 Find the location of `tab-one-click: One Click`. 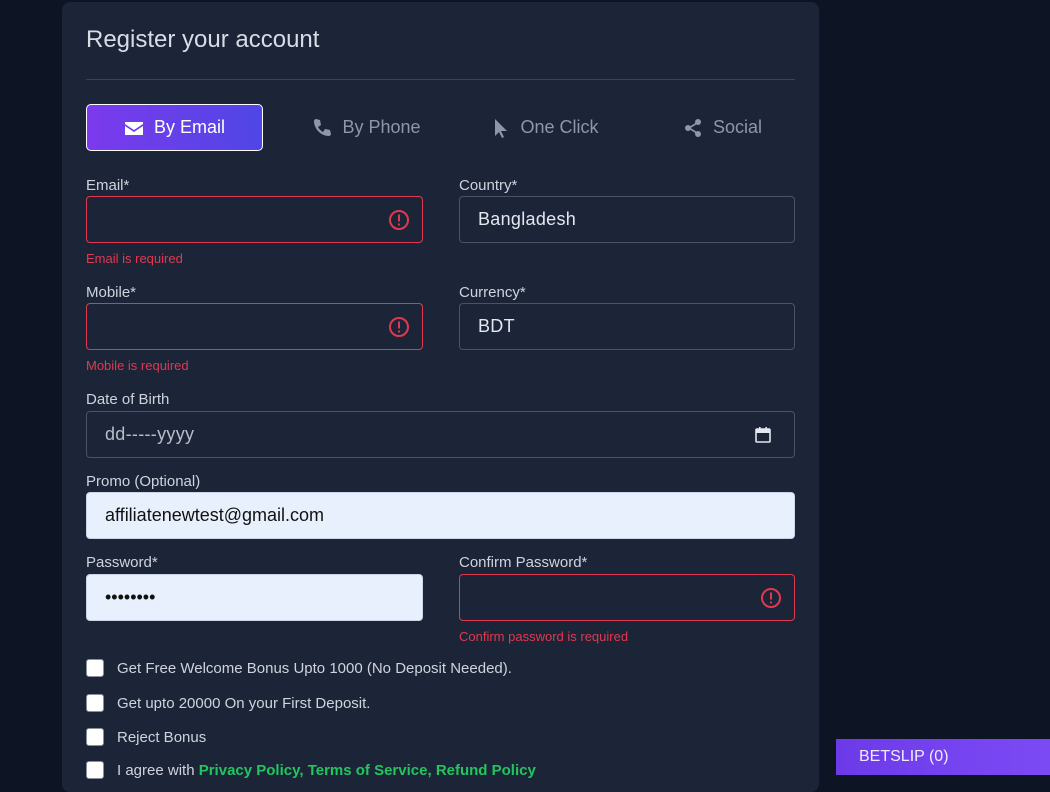

tab-one-click: One Click is located at coordinates (544, 127).